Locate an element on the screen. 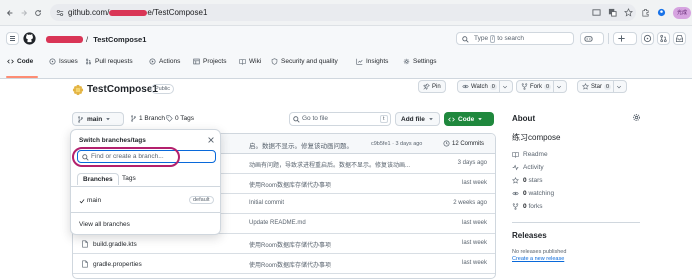 The width and height of the screenshot is (692, 279). plus-icon is located at coordinates (621, 38).